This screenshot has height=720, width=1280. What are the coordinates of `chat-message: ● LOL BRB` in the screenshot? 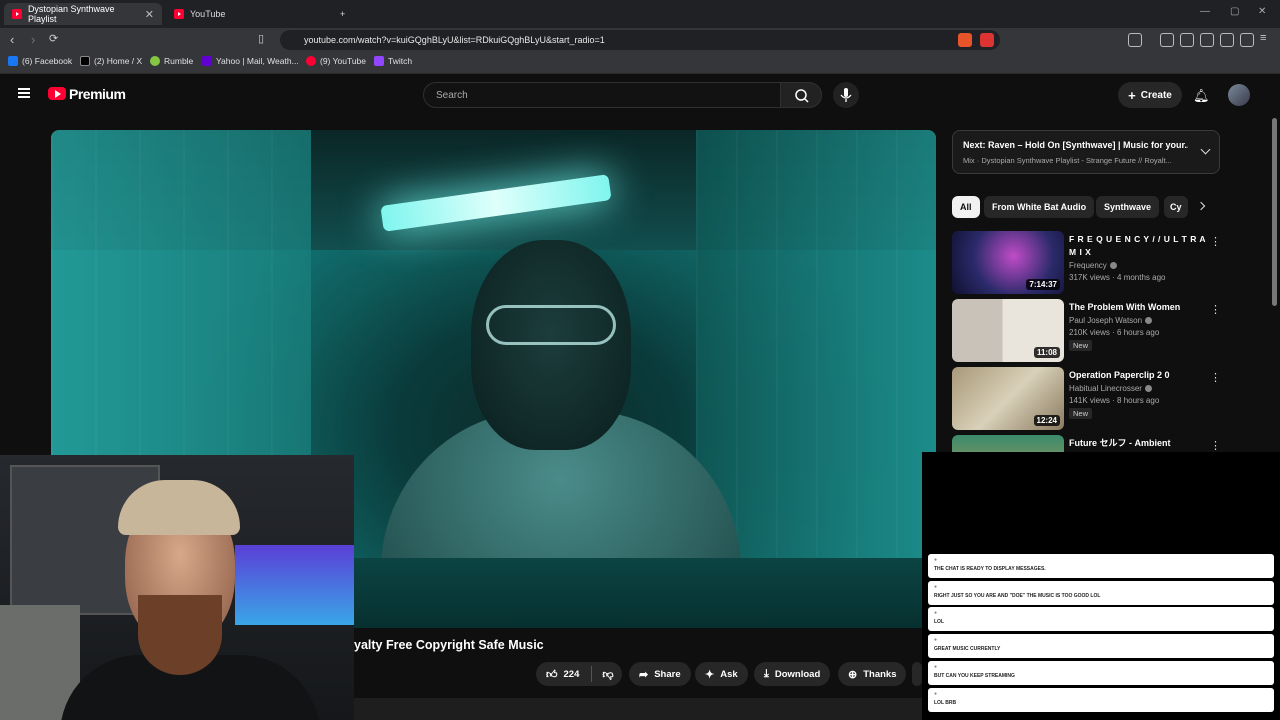 It's located at (1101, 700).